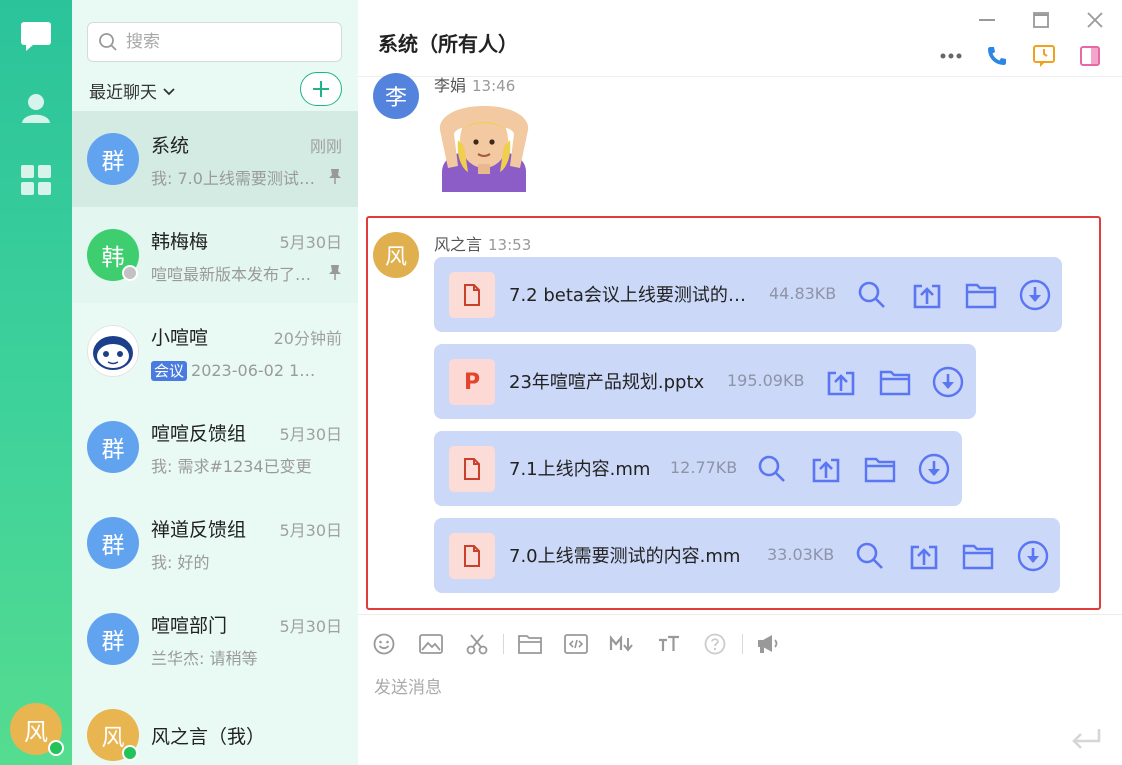 The image size is (1122, 765). What do you see at coordinates (113, 159) in the screenshot?
I see `group-avatar: 群` at bounding box center [113, 159].